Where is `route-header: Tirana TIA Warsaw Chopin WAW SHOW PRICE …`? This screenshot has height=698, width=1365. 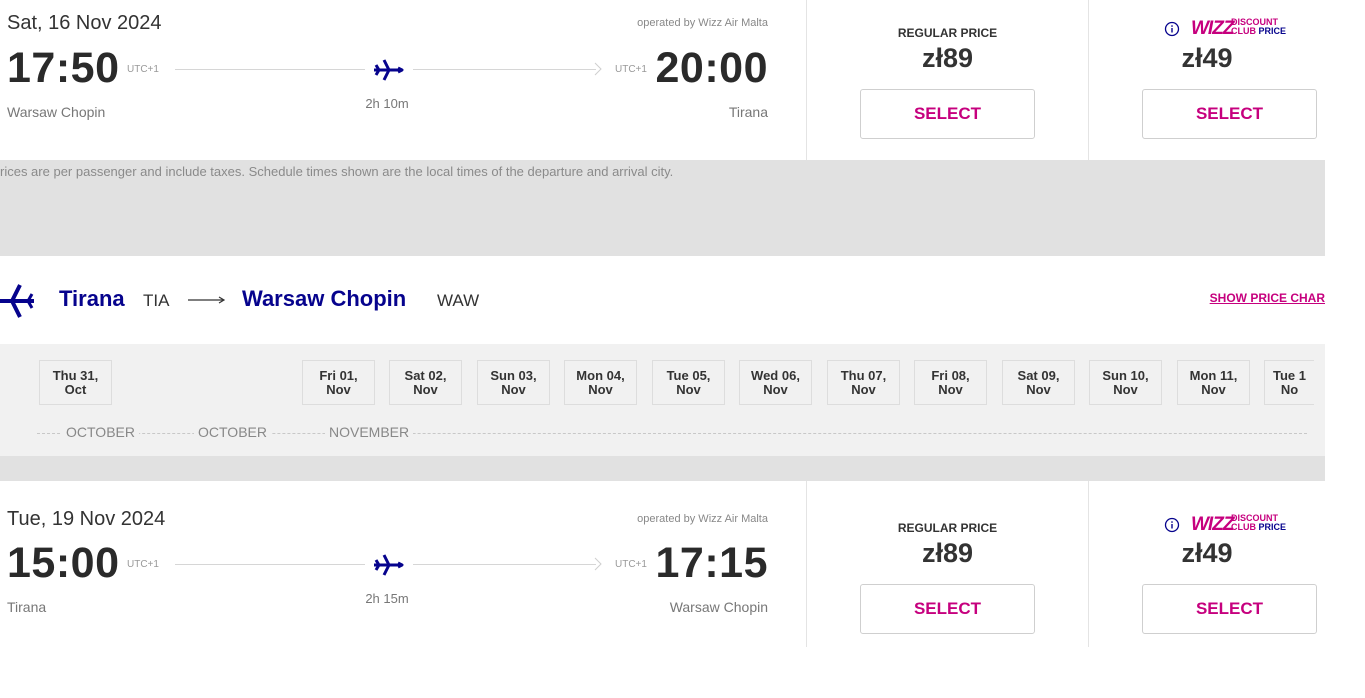 route-header: Tirana TIA Warsaw Chopin WAW SHOW PRICE … is located at coordinates (662, 300).